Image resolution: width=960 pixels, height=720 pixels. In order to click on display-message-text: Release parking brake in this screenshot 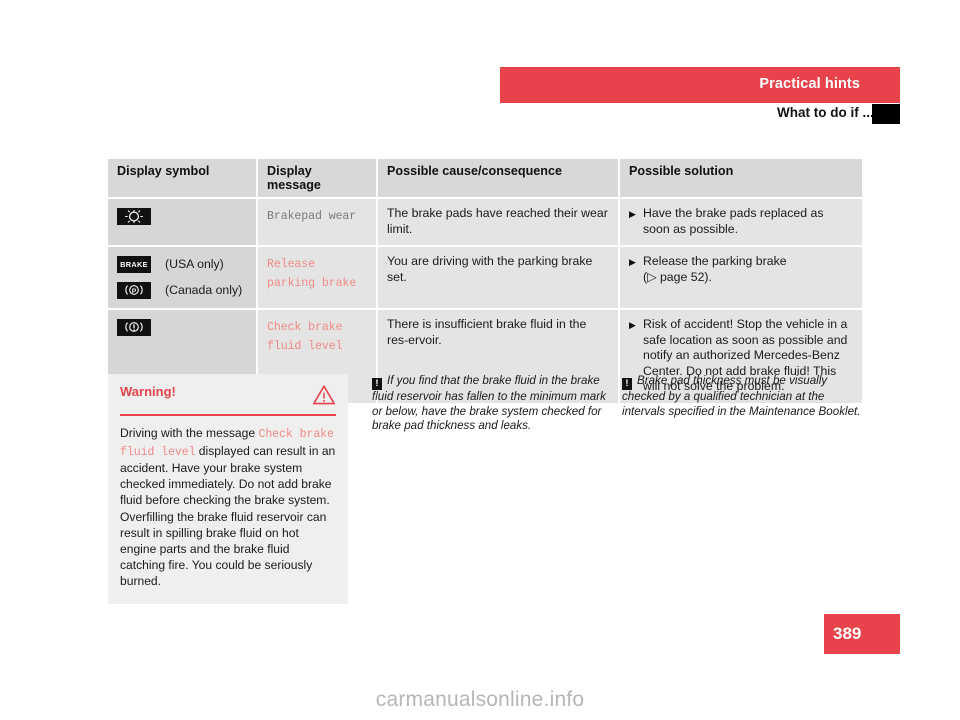, I will do `click(312, 274)`.